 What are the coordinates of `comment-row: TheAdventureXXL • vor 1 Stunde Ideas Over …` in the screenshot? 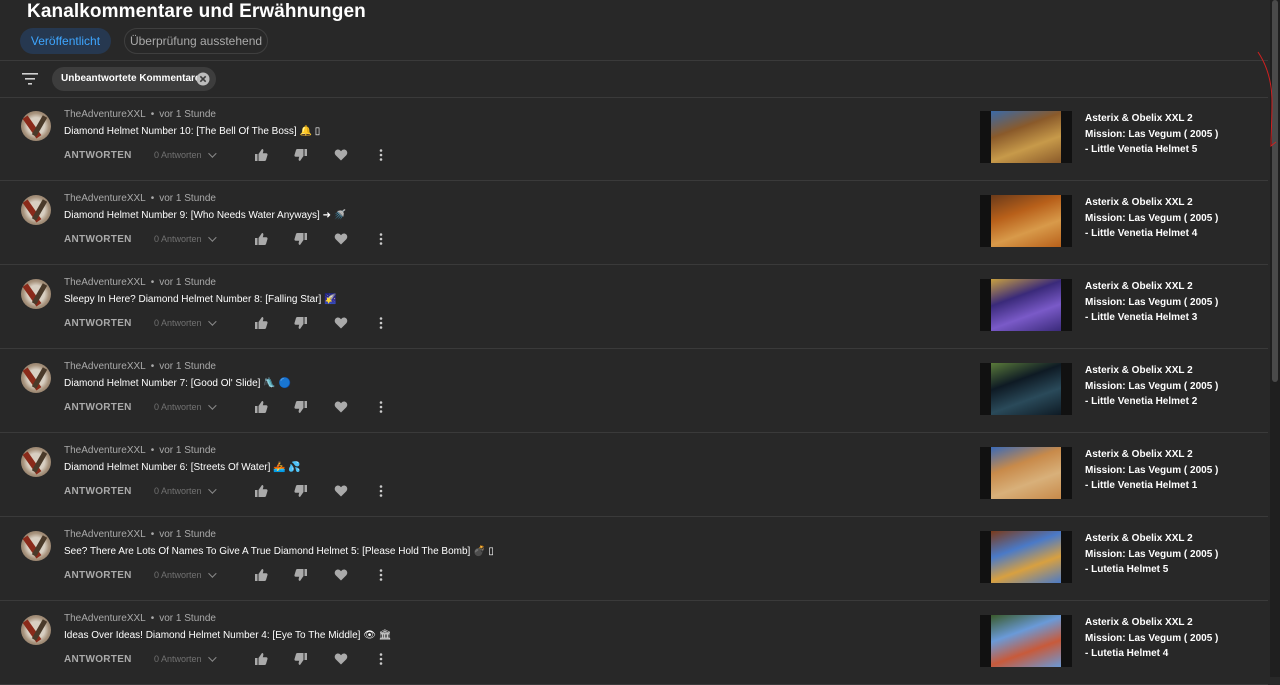 It's located at (634, 643).